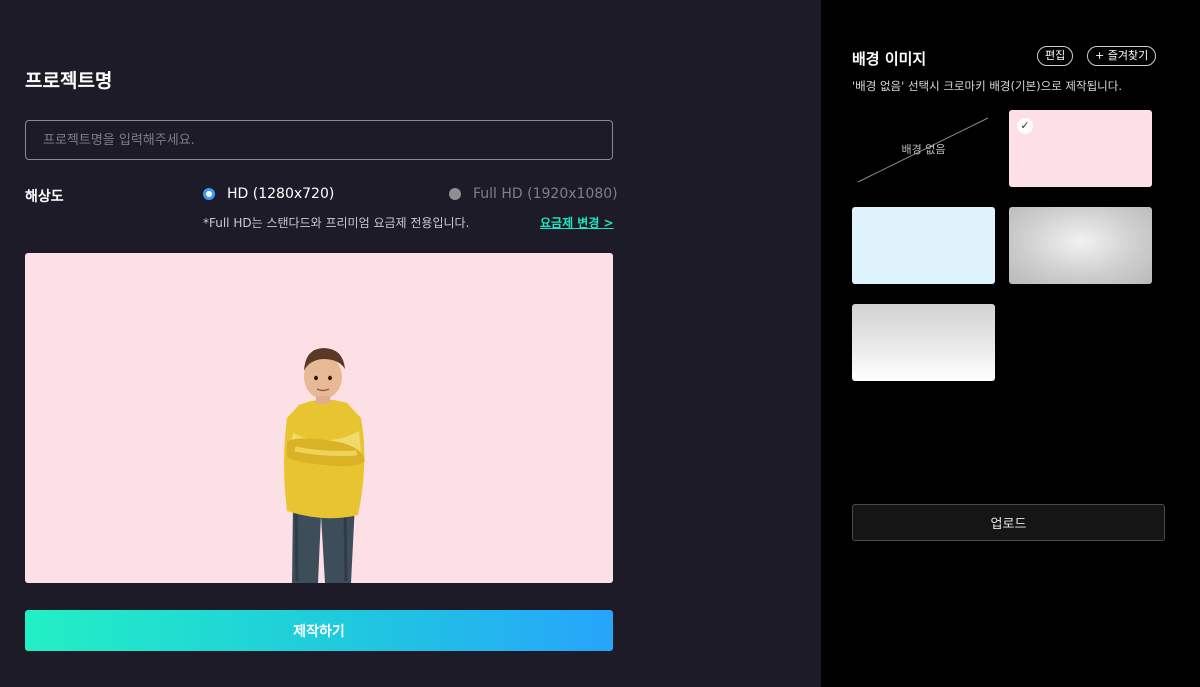 The image size is (1200, 687). What do you see at coordinates (1025, 126) in the screenshot?
I see `check-icon: ✓` at bounding box center [1025, 126].